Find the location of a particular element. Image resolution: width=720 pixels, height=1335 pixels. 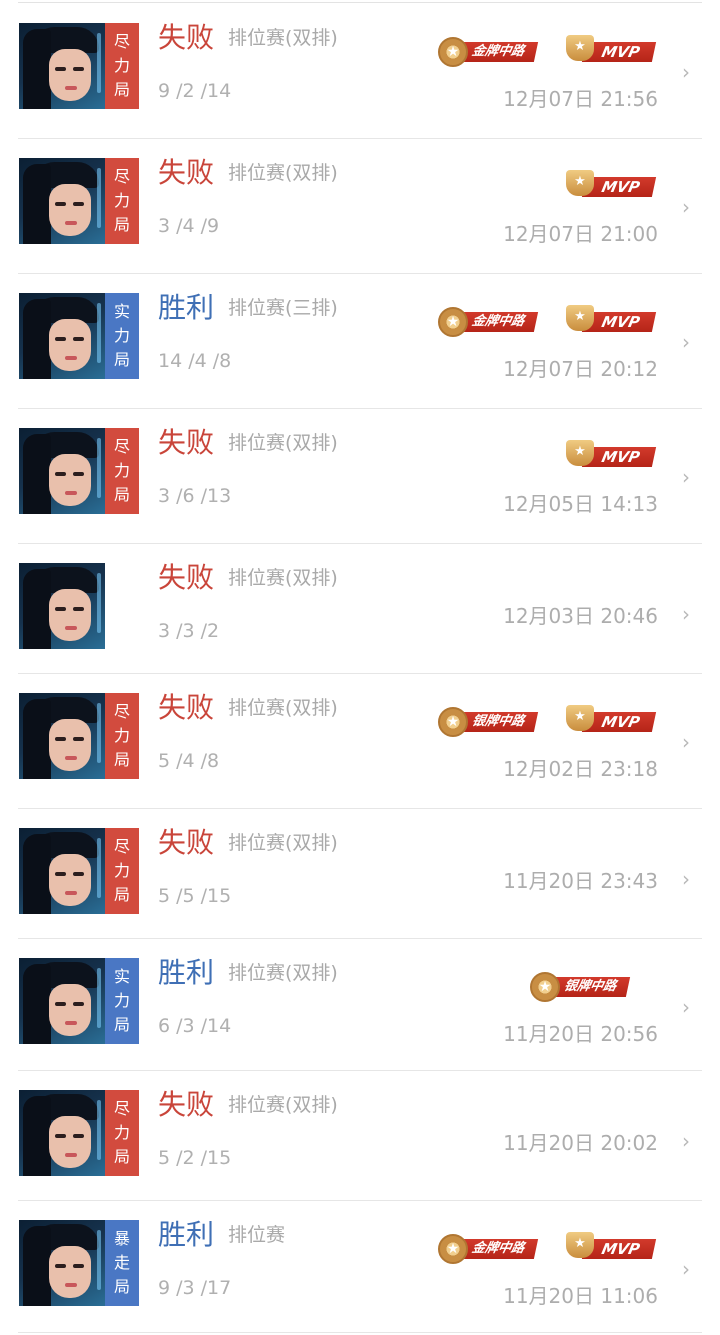

match-kda: 5 /2 /15 is located at coordinates (195, 1158).